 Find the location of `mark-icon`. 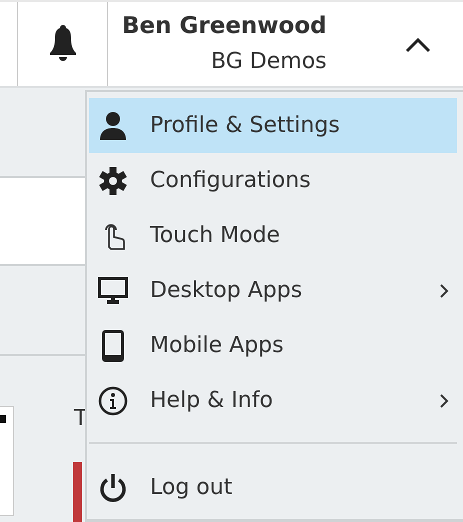

mark-icon is located at coordinates (3, 419).